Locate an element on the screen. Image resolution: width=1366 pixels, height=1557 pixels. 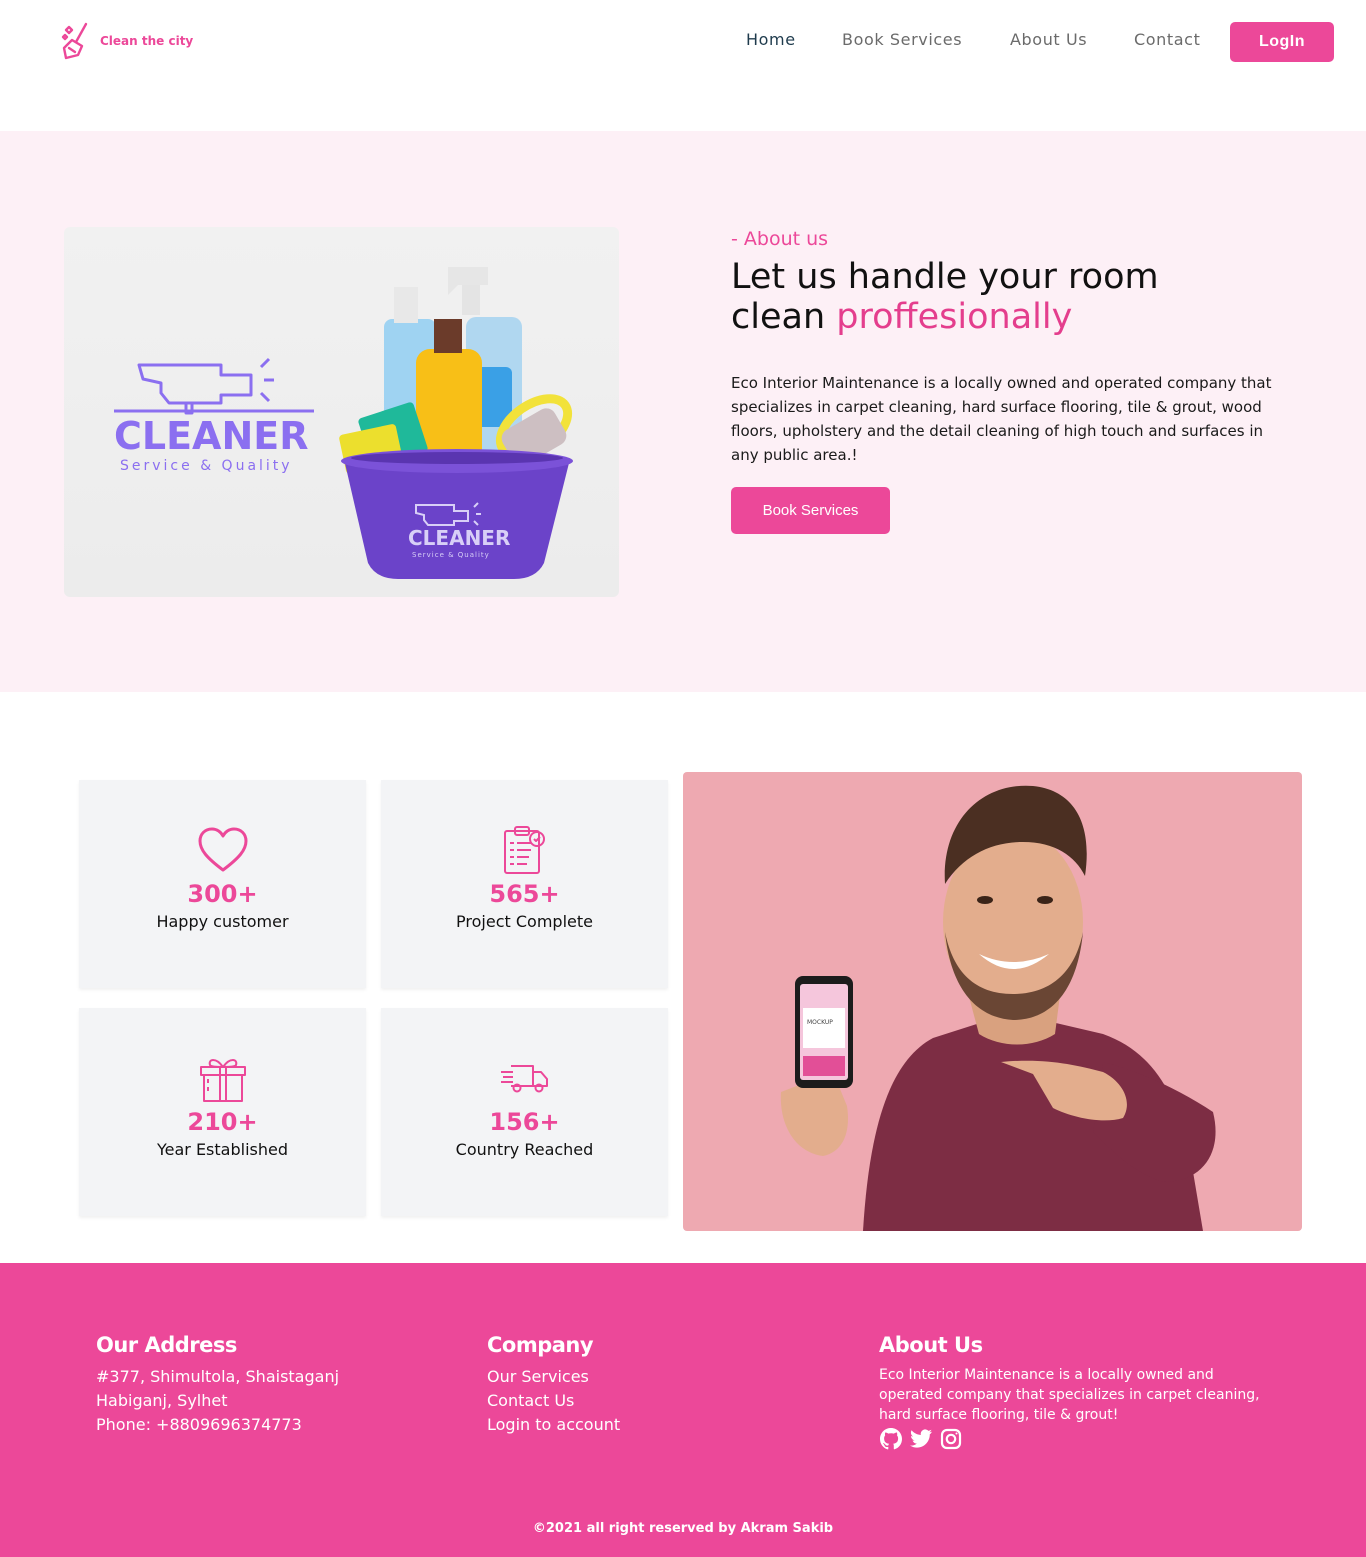
footer-phone: Phone: +8809696374773 is located at coordinates (199, 1424).